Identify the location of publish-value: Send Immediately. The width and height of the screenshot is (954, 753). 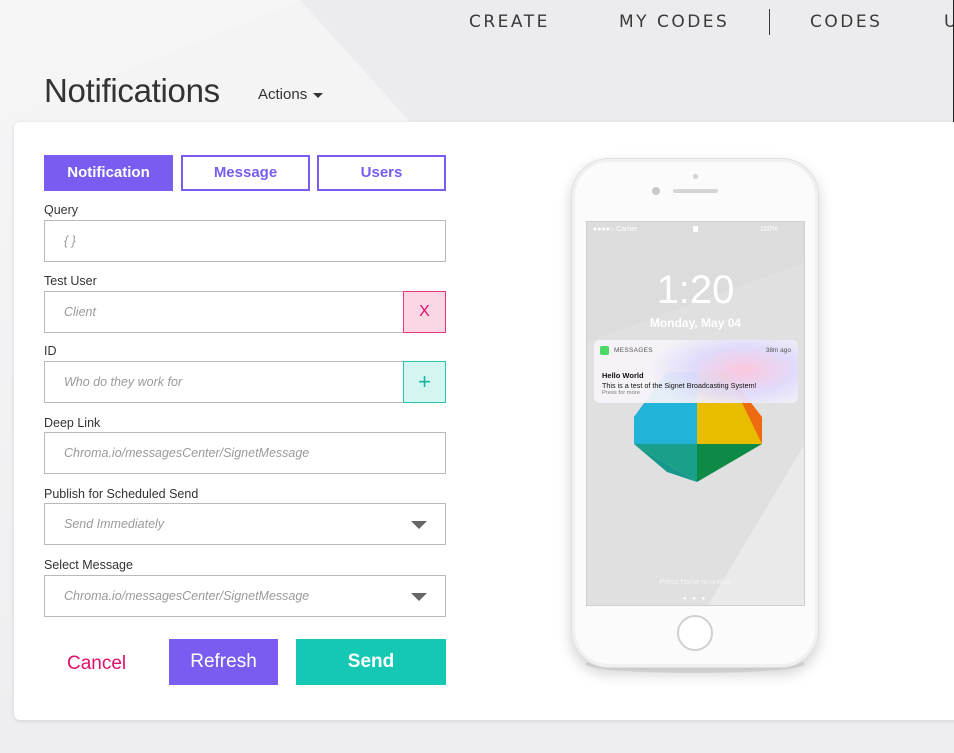
(114, 524).